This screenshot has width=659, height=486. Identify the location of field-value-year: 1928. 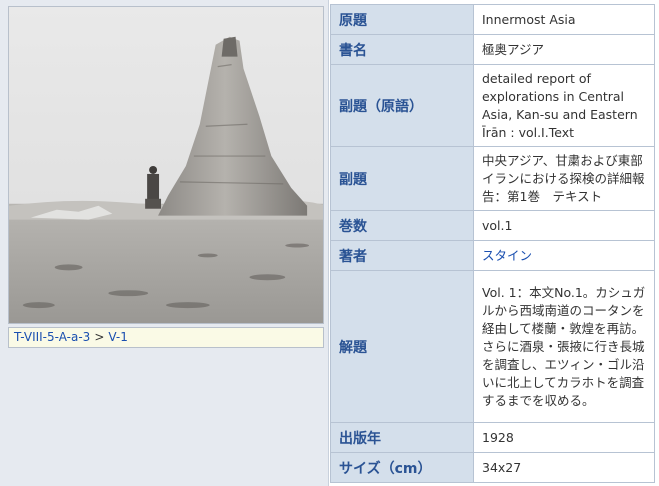
(564, 437).